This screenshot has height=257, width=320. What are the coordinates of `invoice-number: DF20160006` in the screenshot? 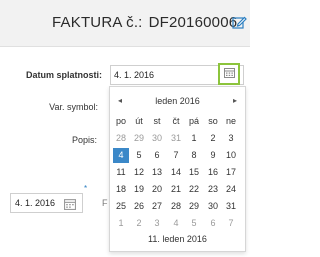 It's located at (193, 22).